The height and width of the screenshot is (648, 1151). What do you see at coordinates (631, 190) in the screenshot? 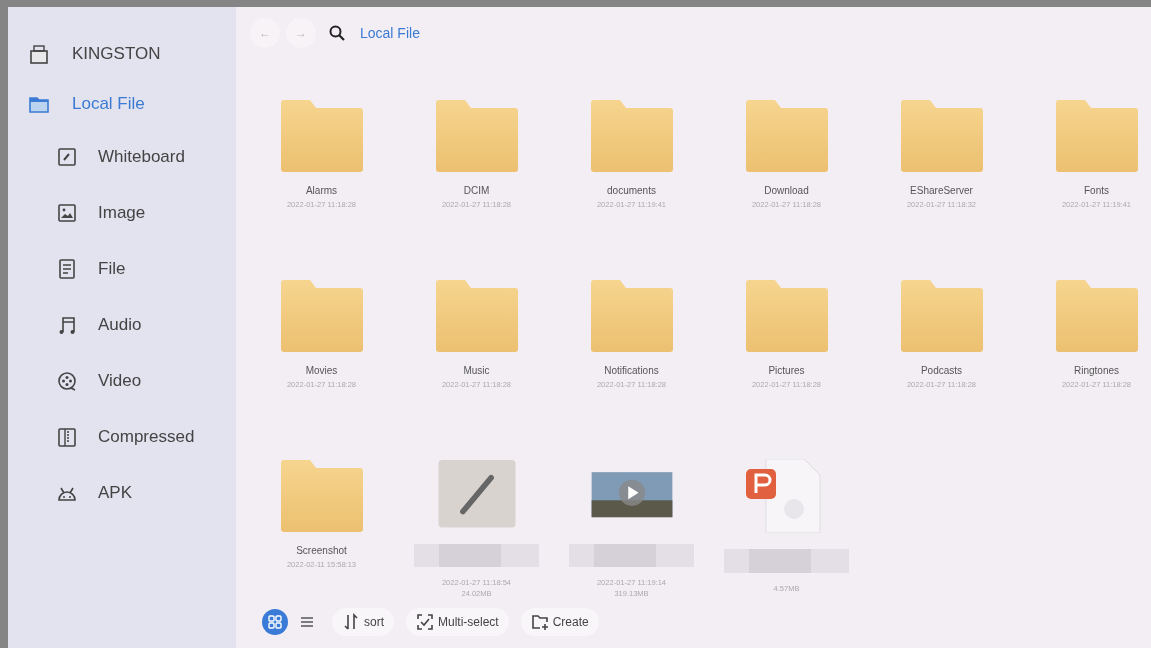
I see `item-name: documents` at bounding box center [631, 190].